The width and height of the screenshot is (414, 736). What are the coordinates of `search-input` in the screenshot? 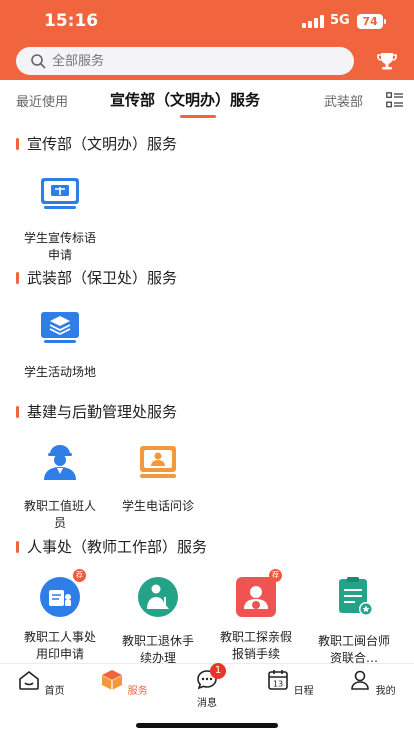 It's located at (192, 61).